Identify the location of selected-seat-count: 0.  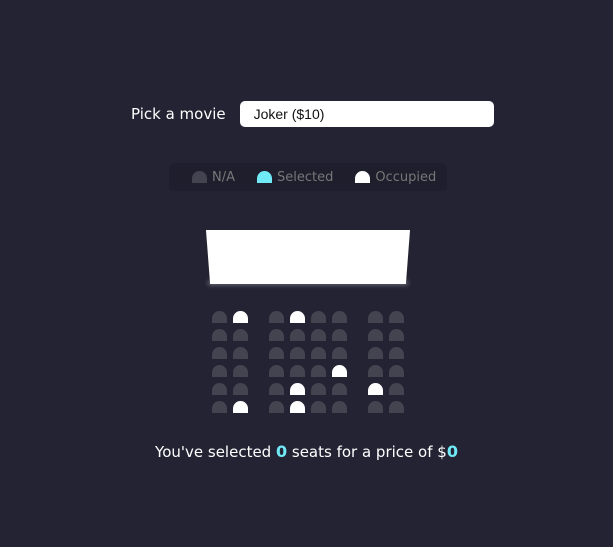
(281, 451).